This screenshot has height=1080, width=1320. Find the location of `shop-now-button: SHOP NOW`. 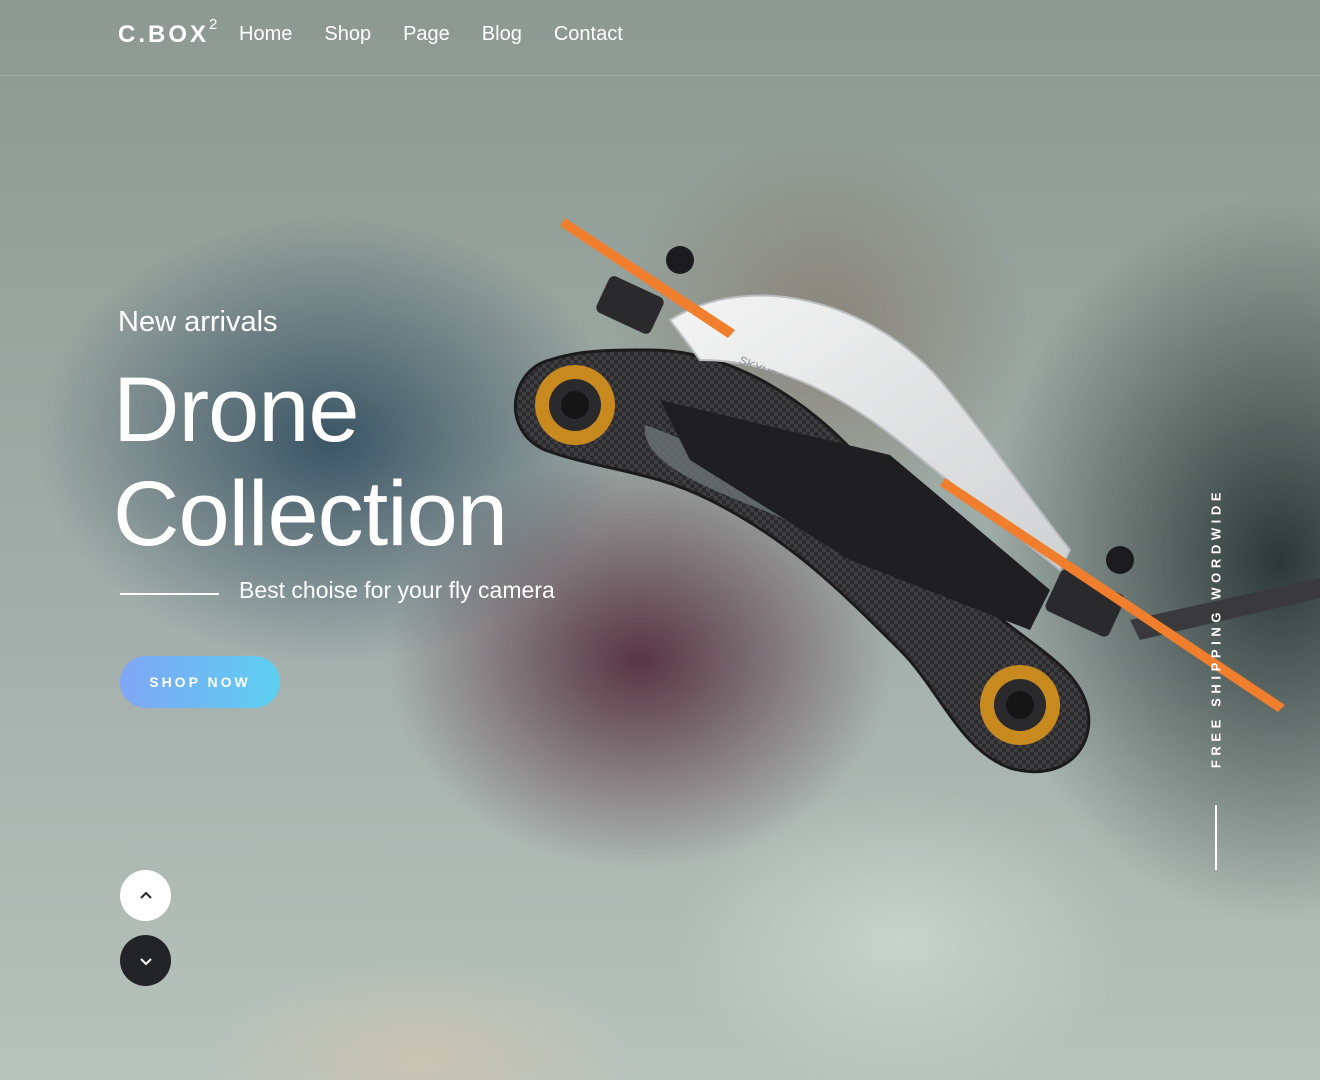

shop-now-button: SHOP NOW is located at coordinates (200, 682).